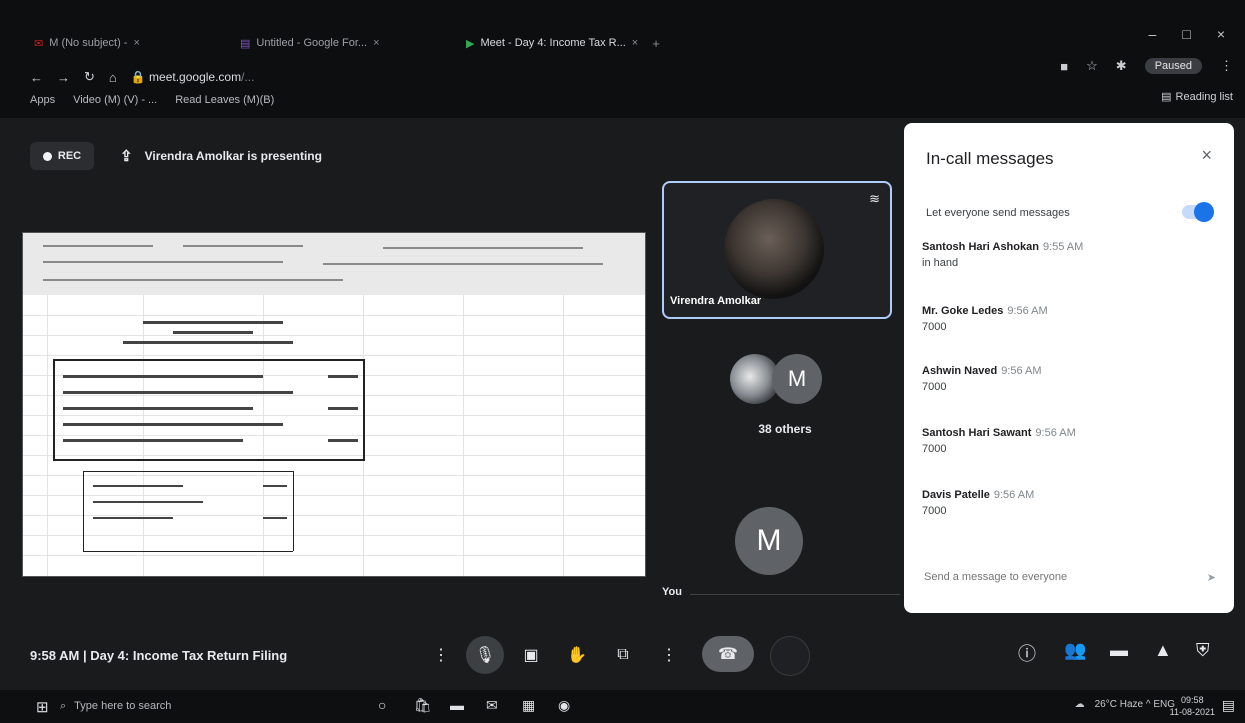  What do you see at coordinates (457, 705) in the screenshot?
I see `file-explorer-icon: ▬` at bounding box center [457, 705].